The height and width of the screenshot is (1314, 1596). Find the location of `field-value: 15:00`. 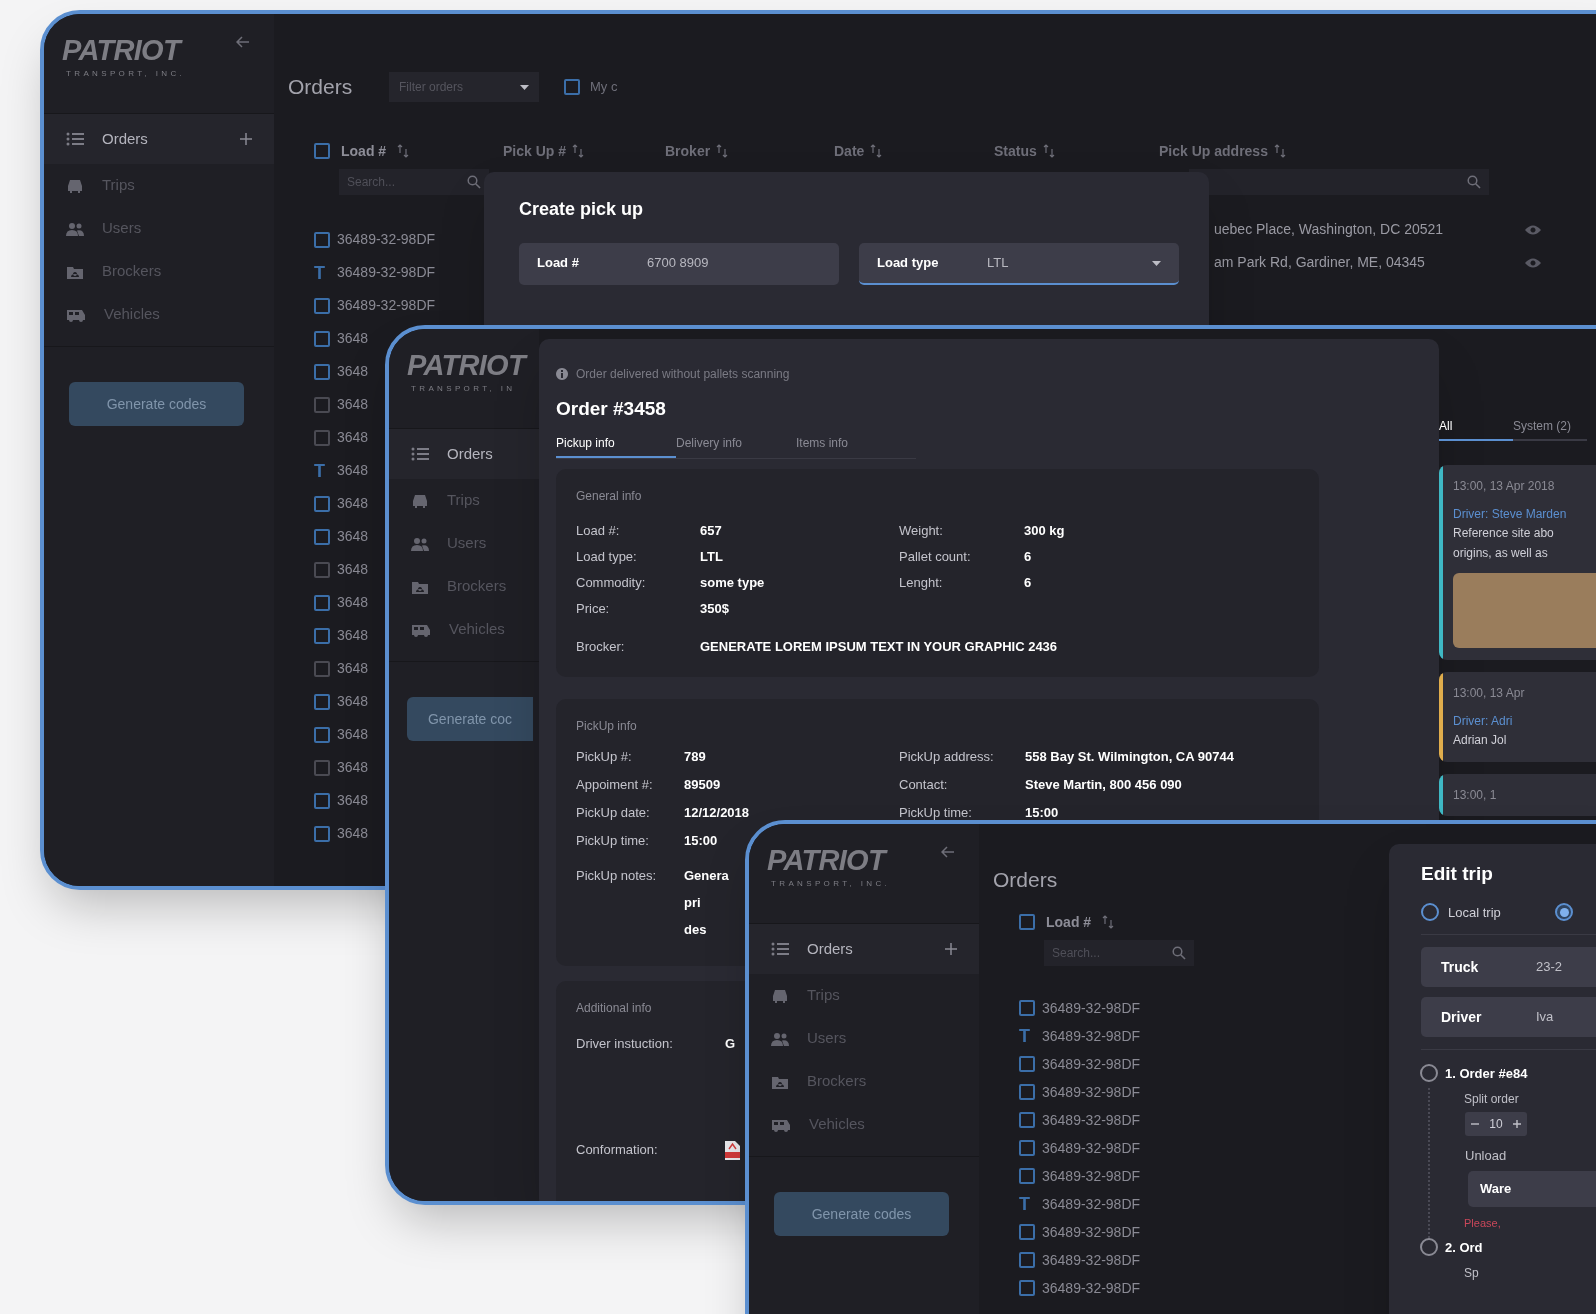

field-value: 15:00 is located at coordinates (1042, 812).